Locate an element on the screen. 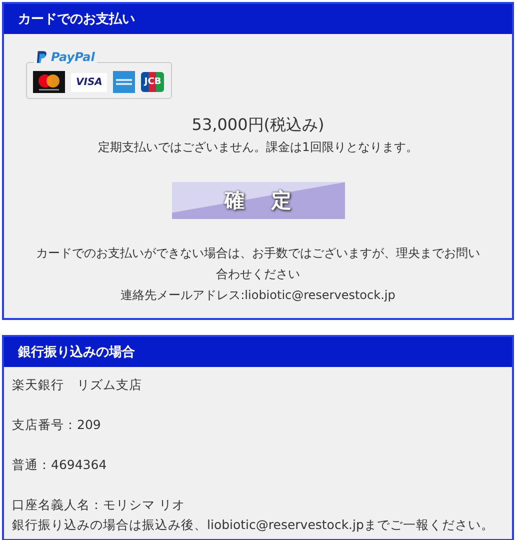  panel-title: カードでのお支払い is located at coordinates (76, 19).